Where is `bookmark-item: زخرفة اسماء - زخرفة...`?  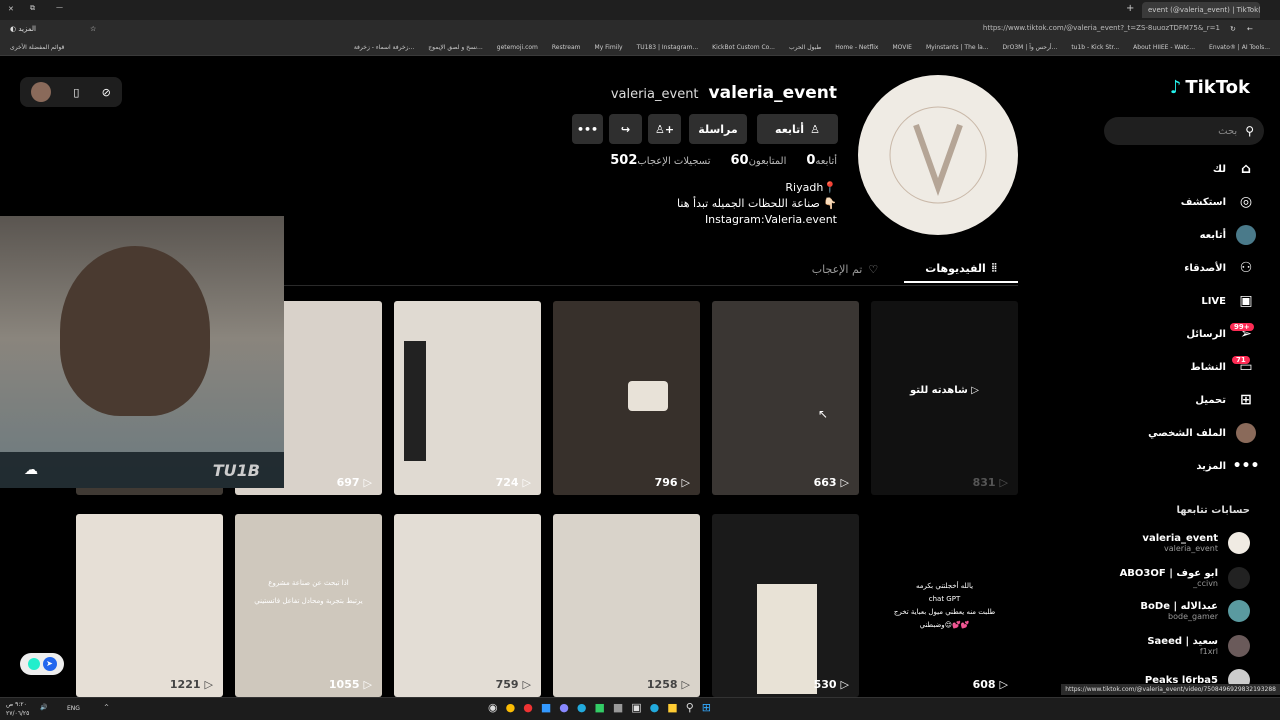
bookmark-item: زخرفة اسماء - زخرفة... is located at coordinates (384, 47).